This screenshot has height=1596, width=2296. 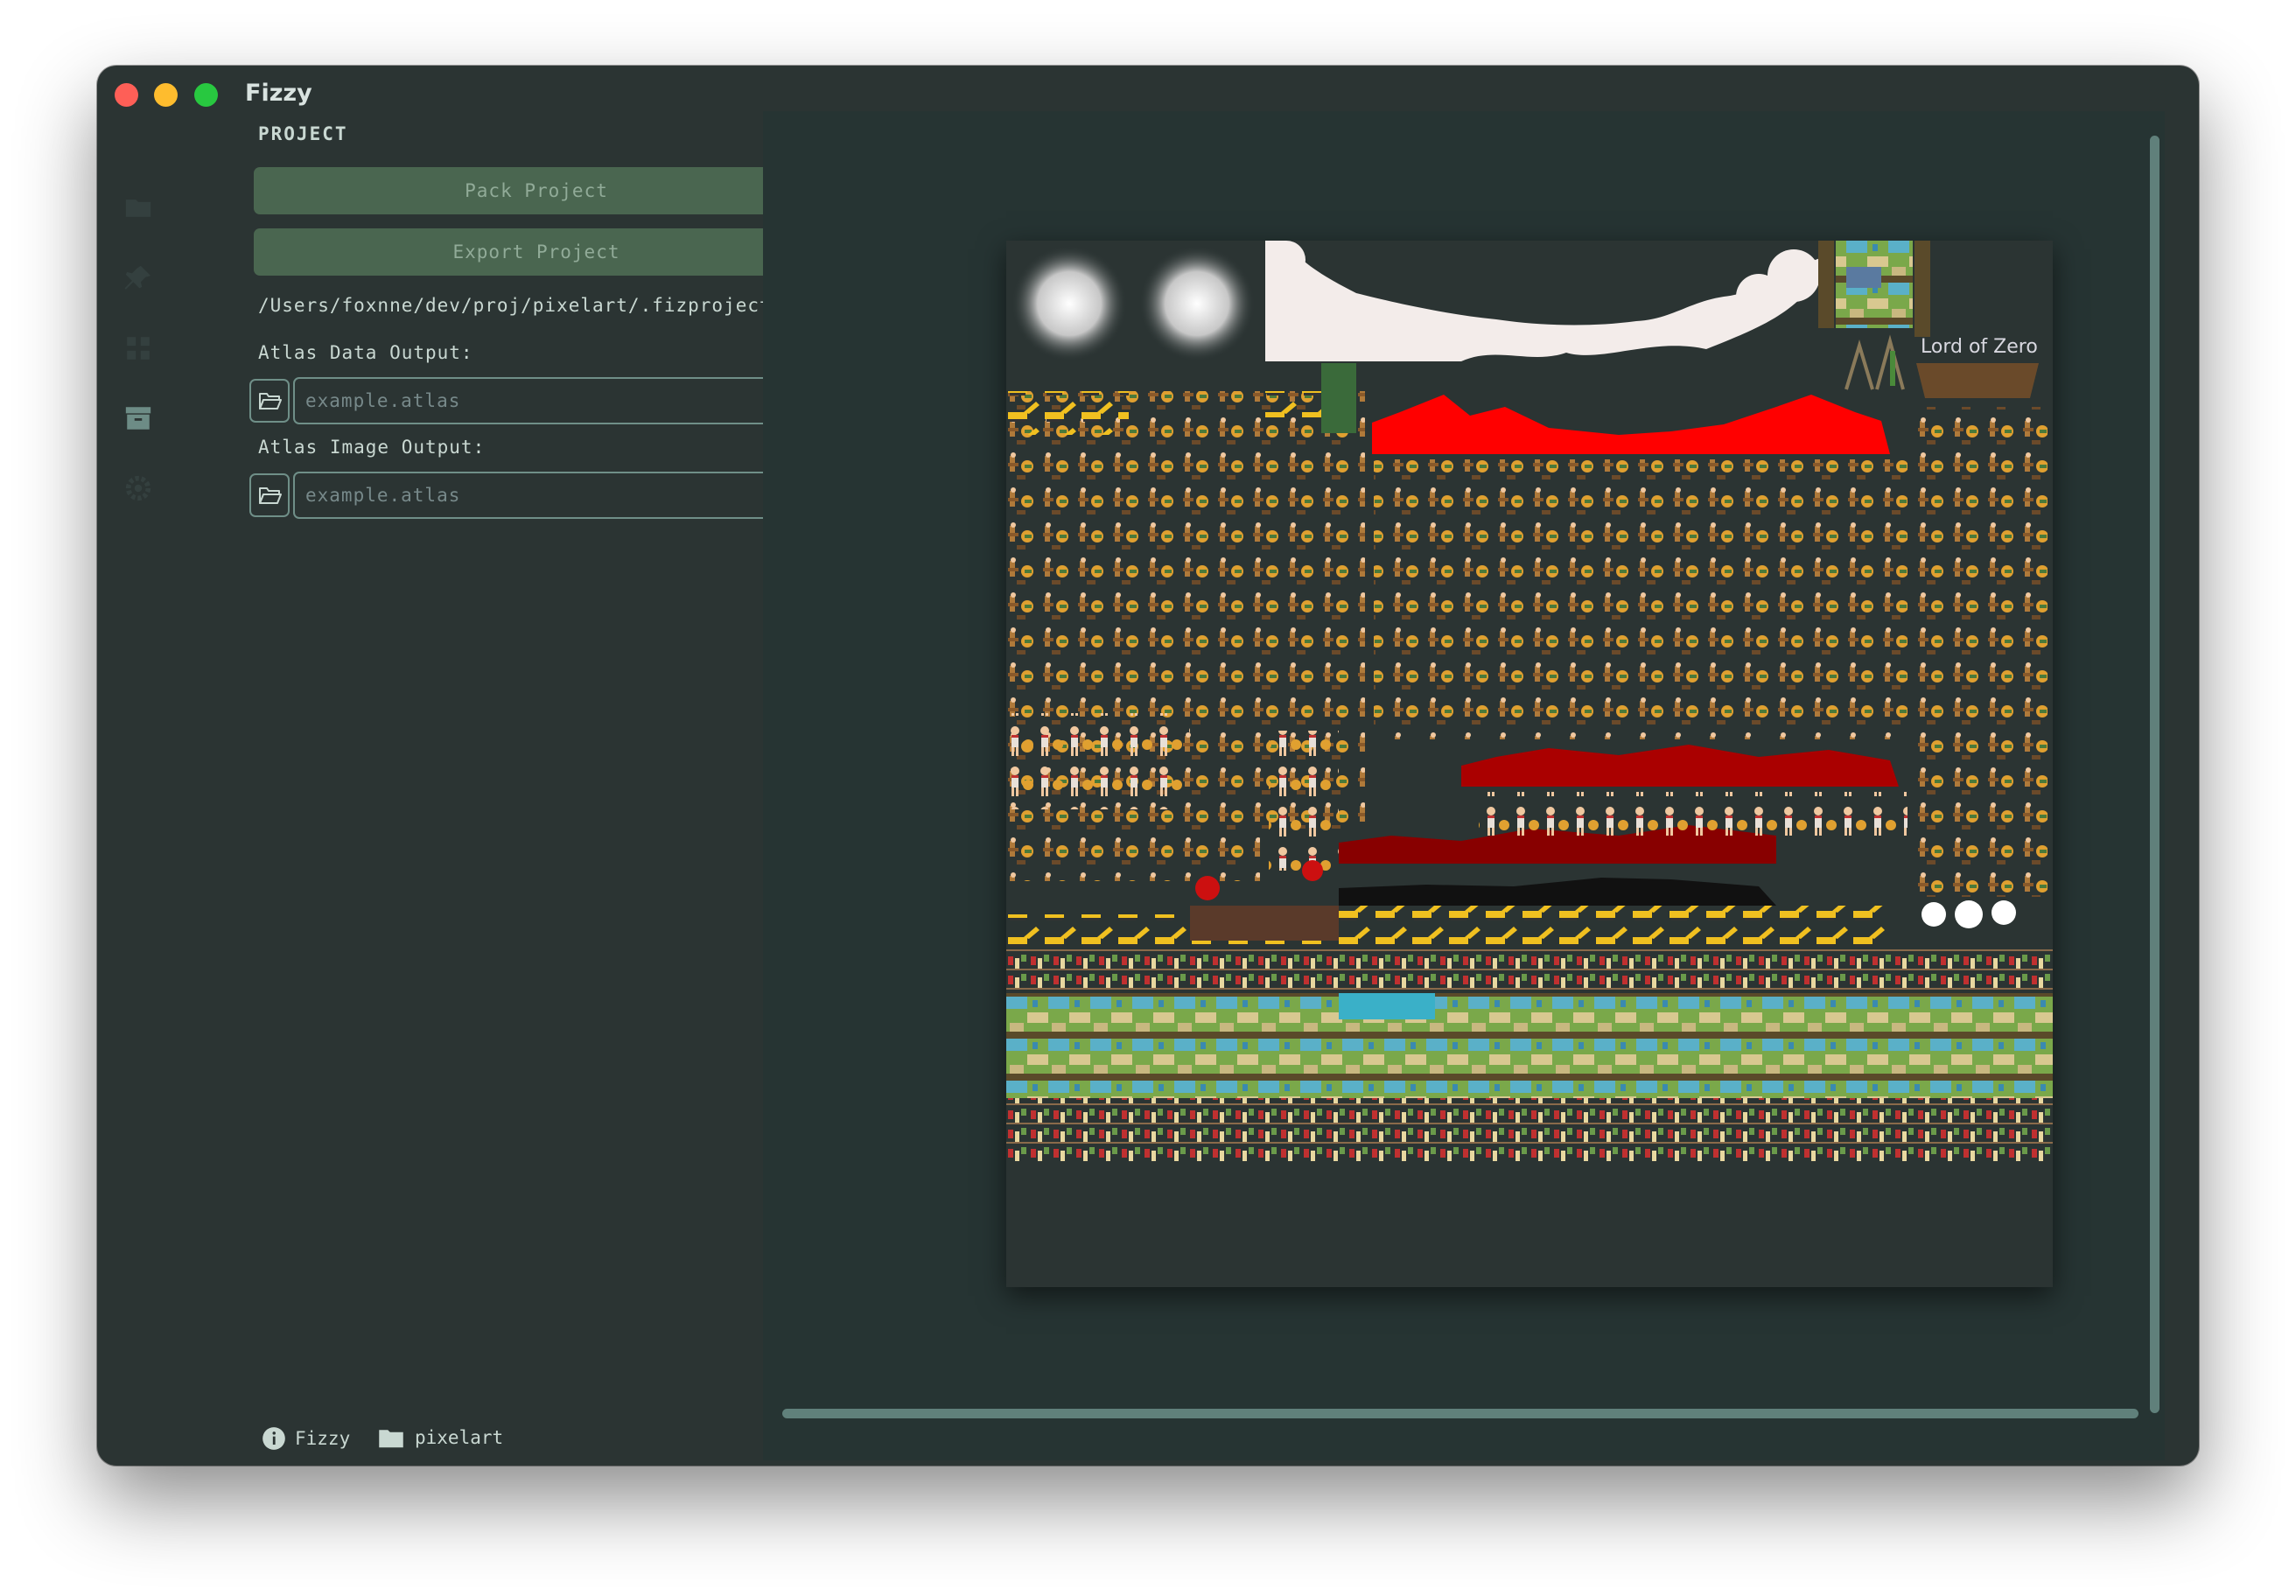 I want to click on export-project-button: Export Project, so click(x=536, y=252).